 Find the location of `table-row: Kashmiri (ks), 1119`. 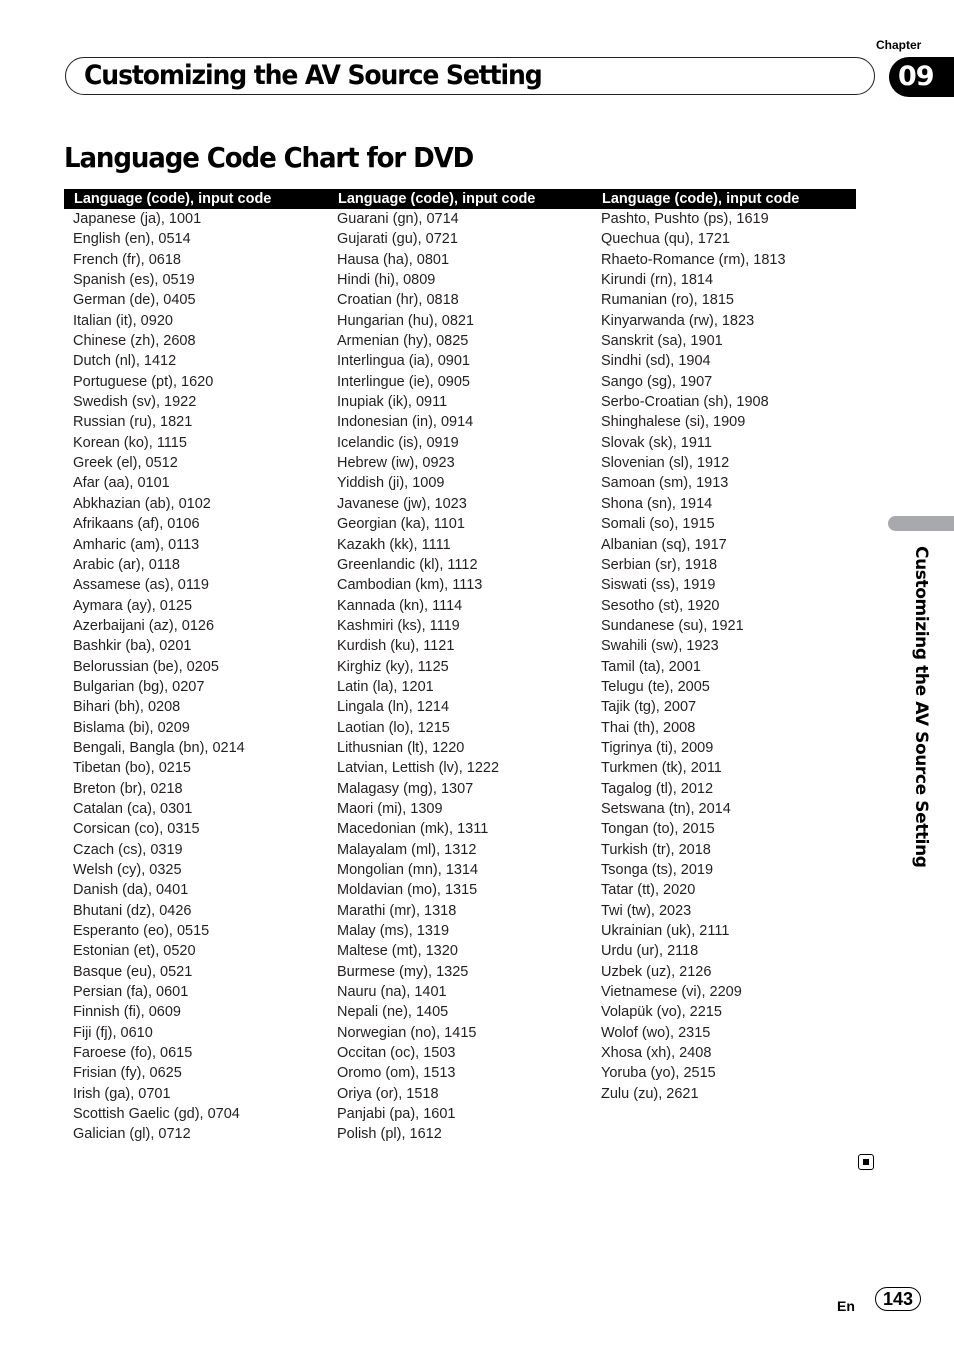

table-row: Kashmiri (ks), 1119 is located at coordinates (398, 625).